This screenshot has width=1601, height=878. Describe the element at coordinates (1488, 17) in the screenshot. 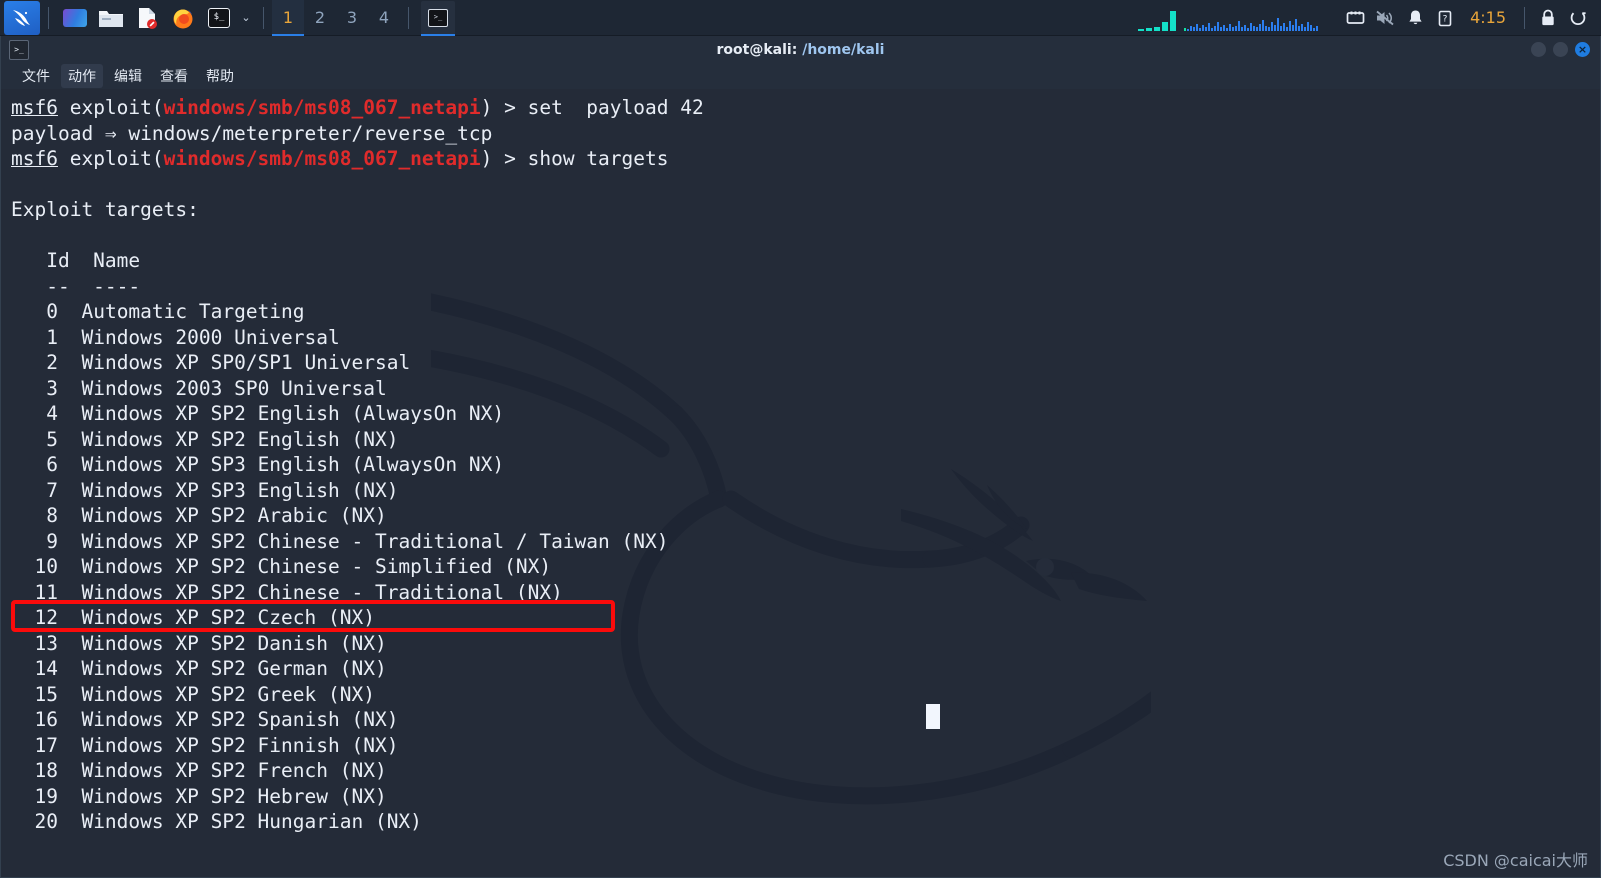

I see `clock: 4:15` at that location.